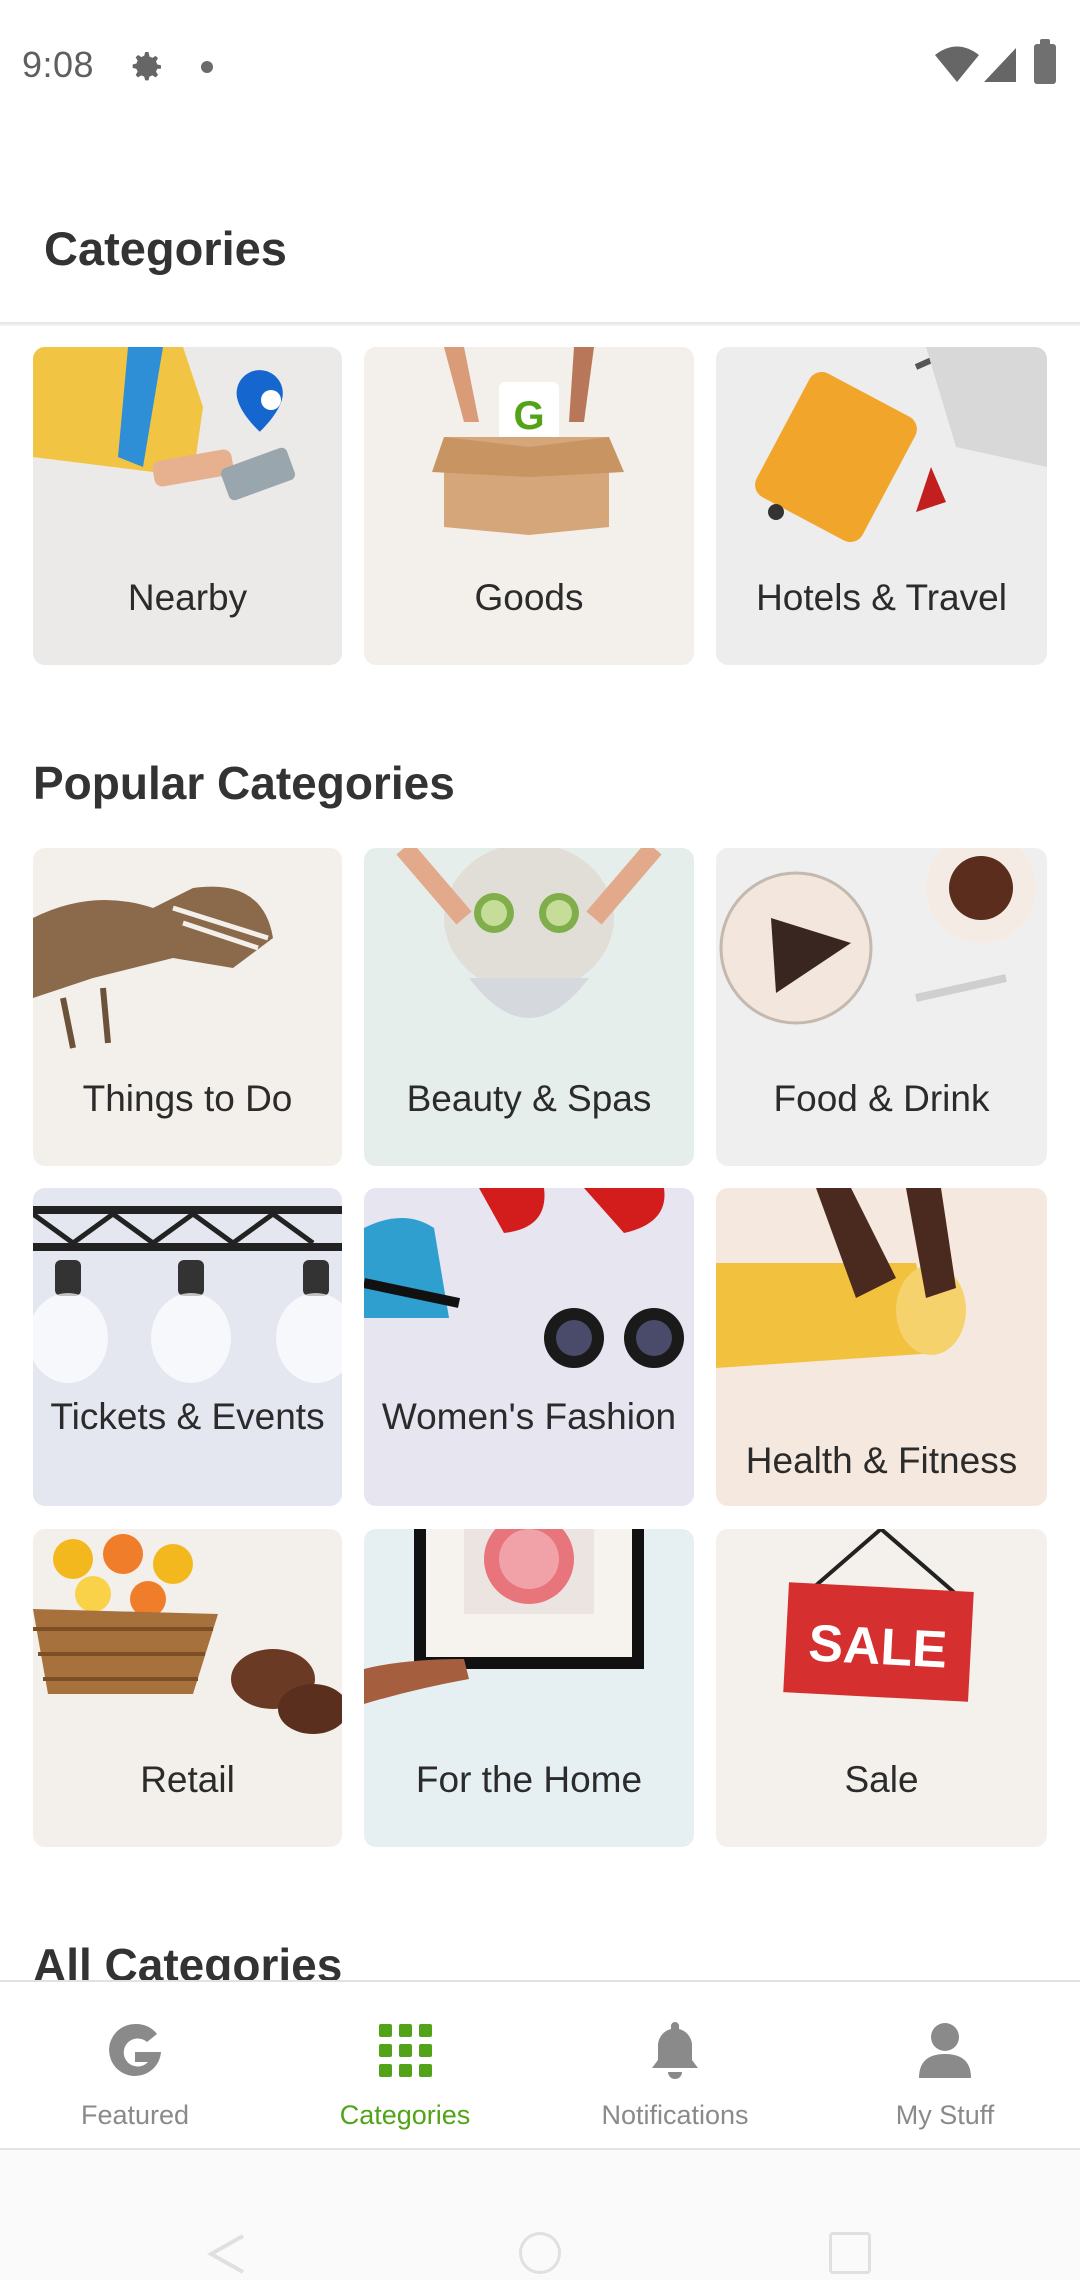 The width and height of the screenshot is (1080, 2280). I want to click on section-title-popular: Popular Categories, so click(244, 783).